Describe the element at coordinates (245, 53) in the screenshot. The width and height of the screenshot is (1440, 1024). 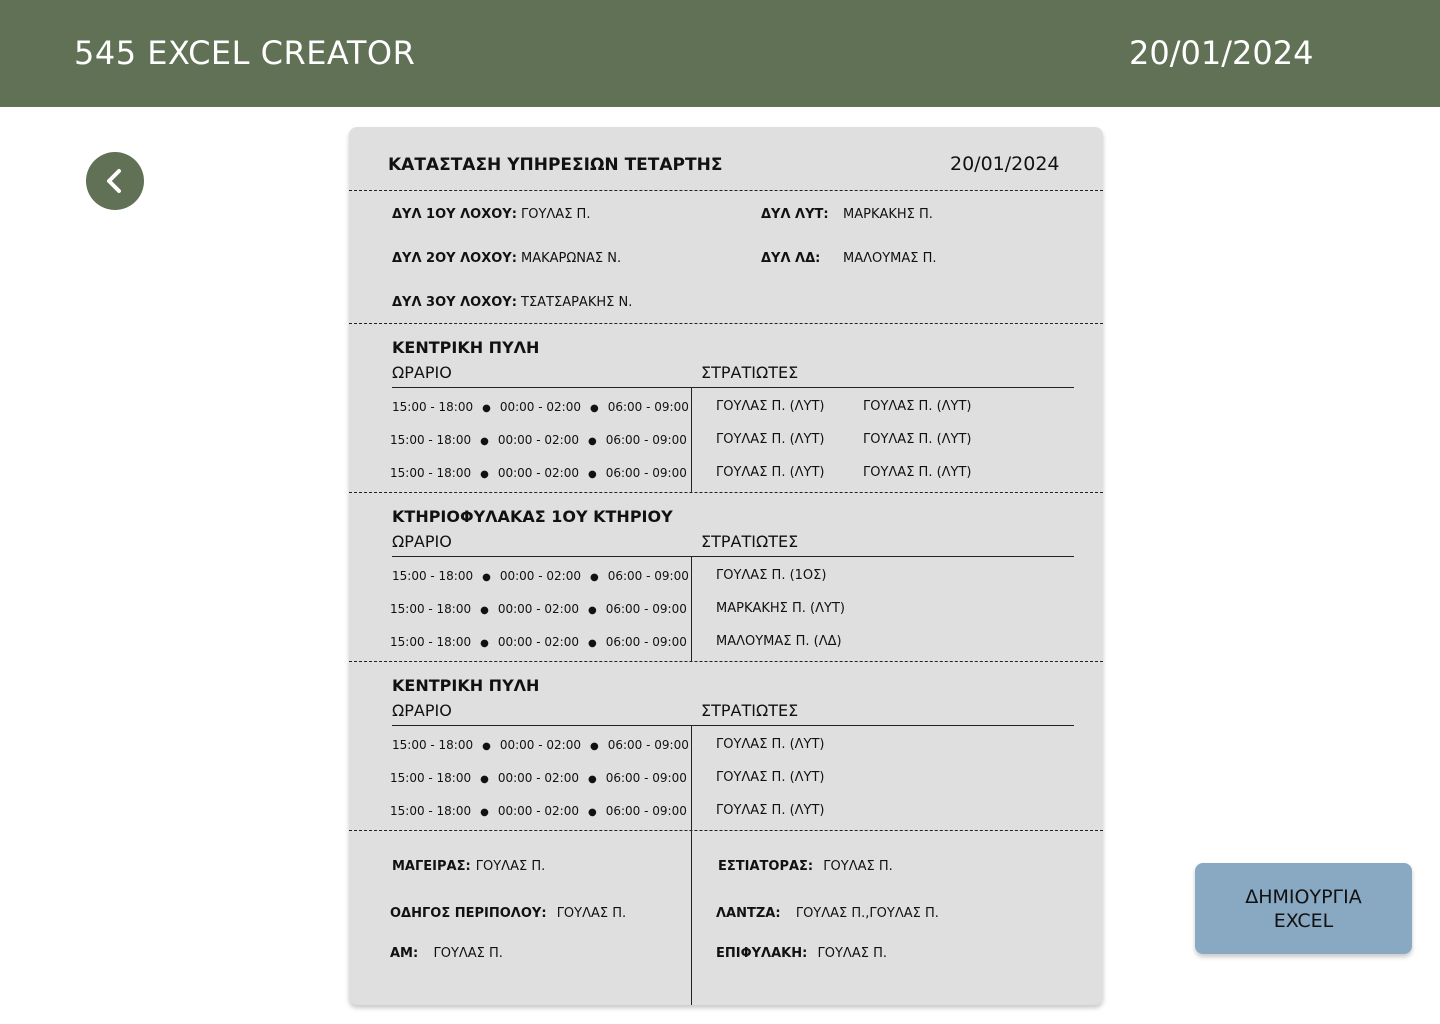
I see `app-title: 545 EXCEL CREATOR` at that location.